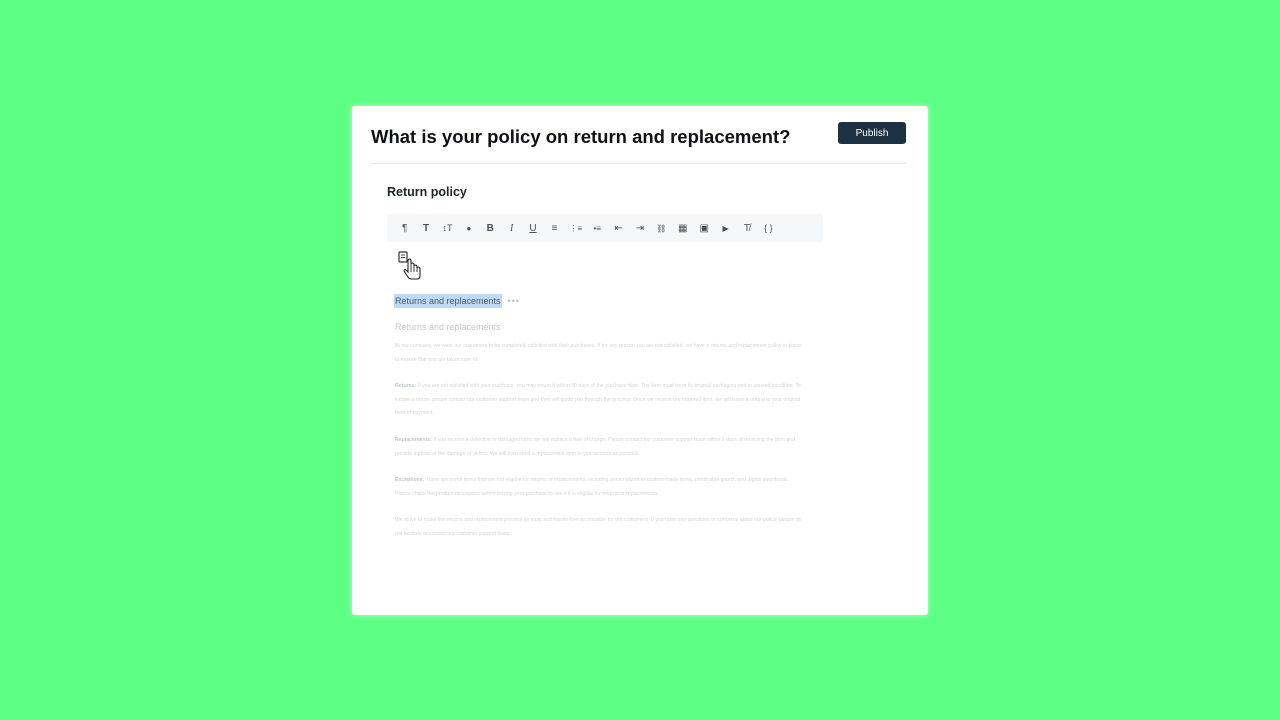 This screenshot has width=1280, height=720. Describe the element at coordinates (404, 228) in the screenshot. I see `paragraph-icon: ¶` at that location.